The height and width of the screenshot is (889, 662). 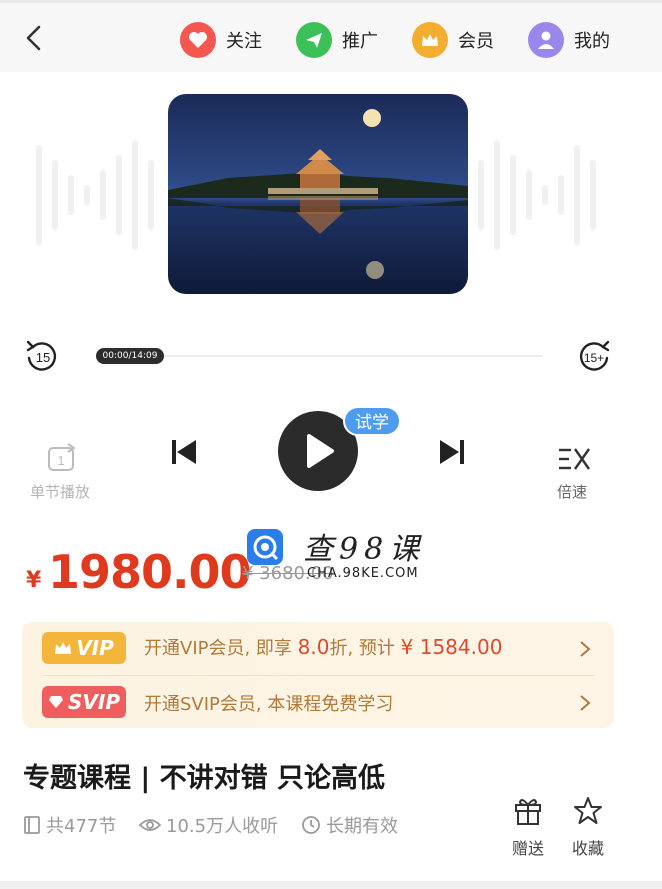 What do you see at coordinates (430, 40) in the screenshot?
I see `crown-icon` at bounding box center [430, 40].